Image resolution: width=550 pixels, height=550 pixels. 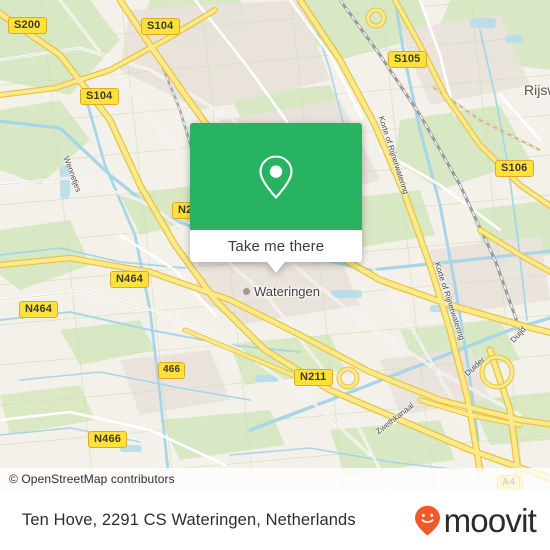 I want to click on road-shield-n464-left: N464, so click(x=39, y=309).